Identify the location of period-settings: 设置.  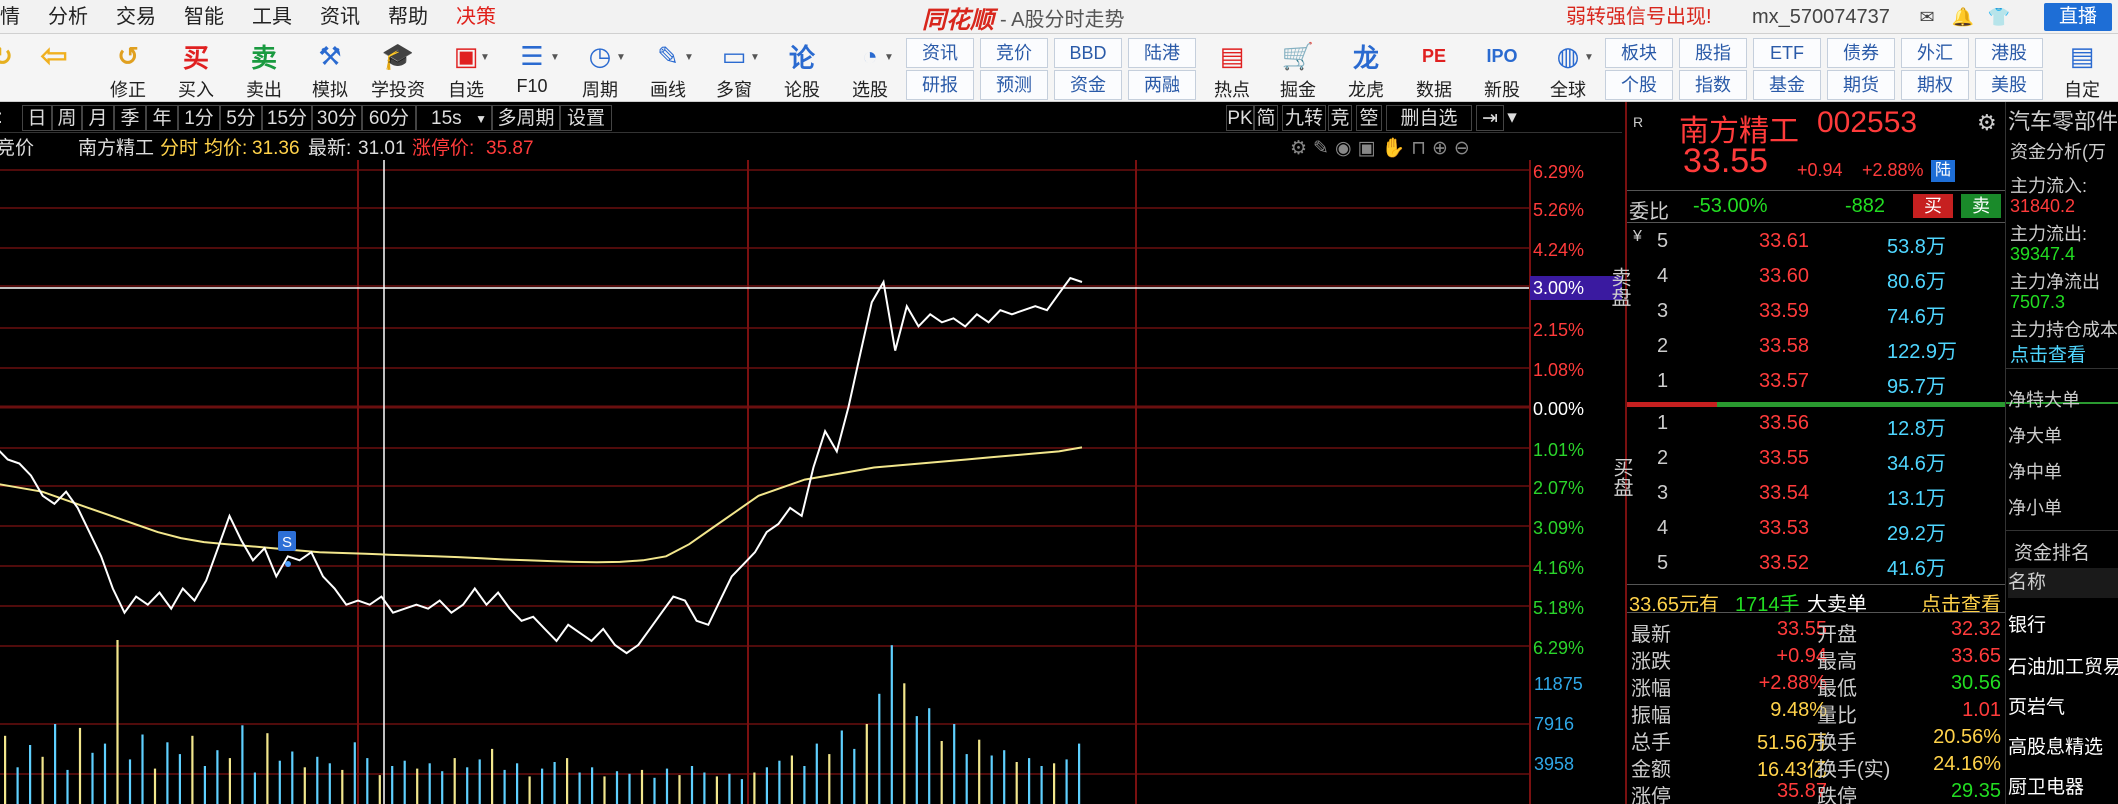
(586, 118).